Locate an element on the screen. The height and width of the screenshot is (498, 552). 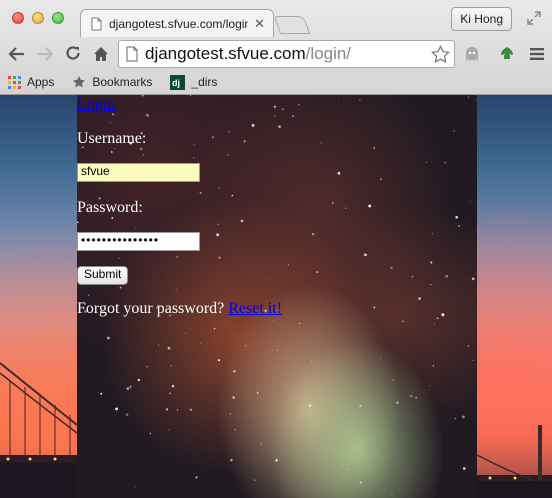
leaf-extension-icon is located at coordinates (507, 53).